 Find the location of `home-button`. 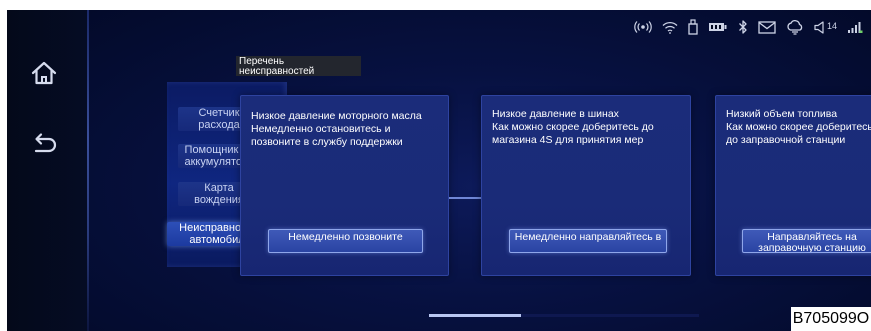

home-button is located at coordinates (44, 73).